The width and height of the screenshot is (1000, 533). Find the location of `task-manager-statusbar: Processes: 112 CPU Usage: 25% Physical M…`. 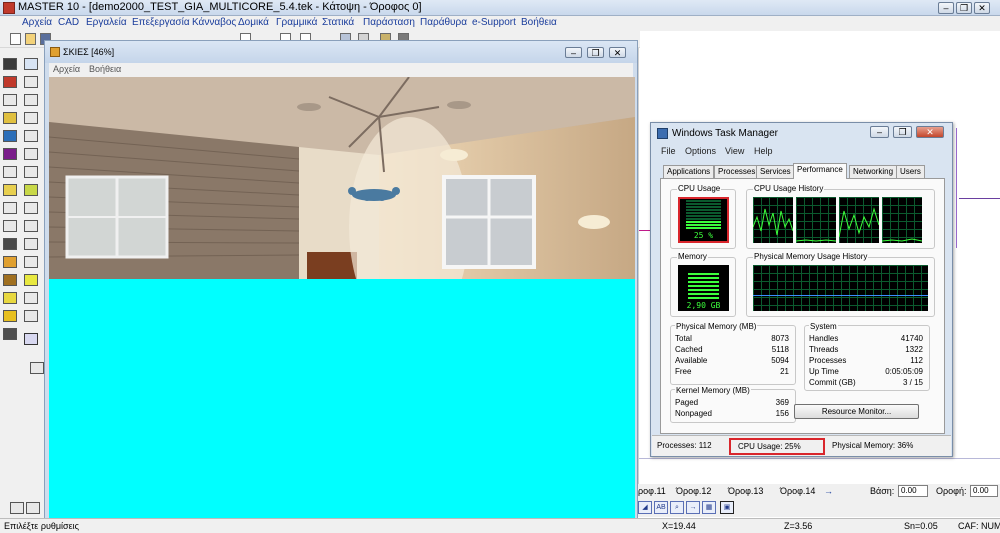

task-manager-statusbar: Processes: 112 CPU Usage: 25% Physical M… is located at coordinates (801, 445).